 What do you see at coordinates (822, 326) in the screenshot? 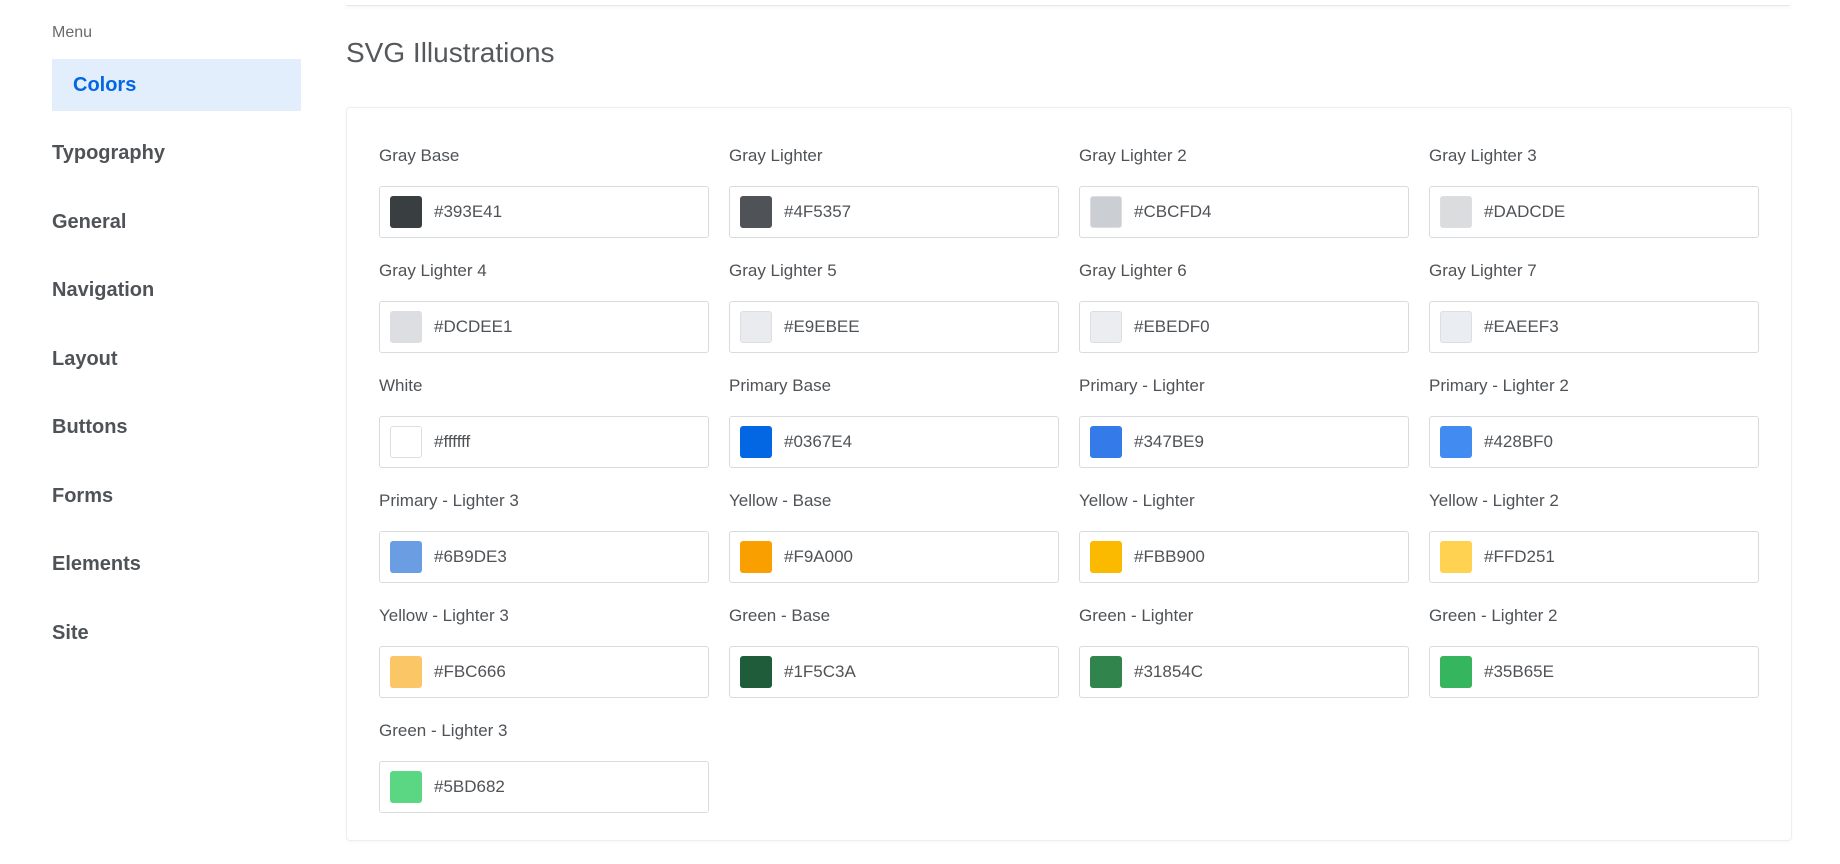
I see `color-hex-value: #E9EBEE` at bounding box center [822, 326].